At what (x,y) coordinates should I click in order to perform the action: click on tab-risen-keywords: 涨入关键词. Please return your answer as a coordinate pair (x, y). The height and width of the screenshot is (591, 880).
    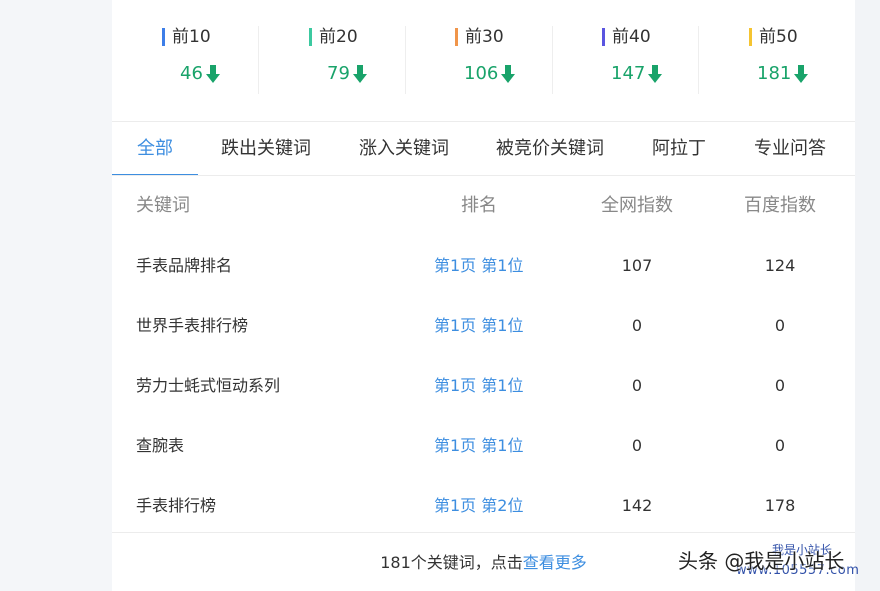
    Looking at the image, I should click on (404, 149).